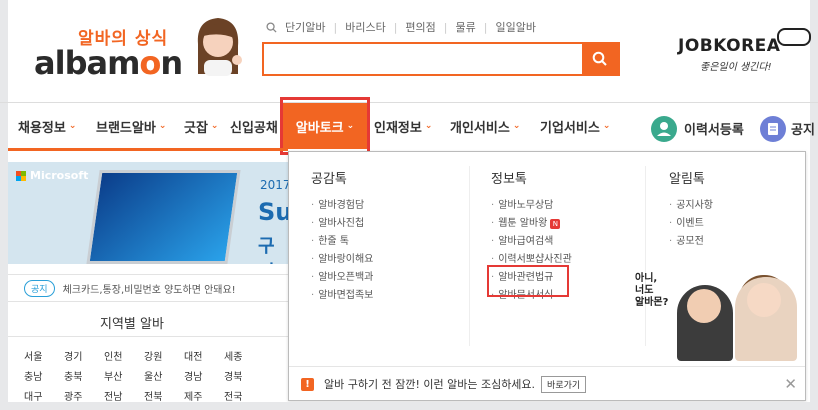 The image size is (818, 410). I want to click on nav-label: 브랜드알바, so click(126, 128).